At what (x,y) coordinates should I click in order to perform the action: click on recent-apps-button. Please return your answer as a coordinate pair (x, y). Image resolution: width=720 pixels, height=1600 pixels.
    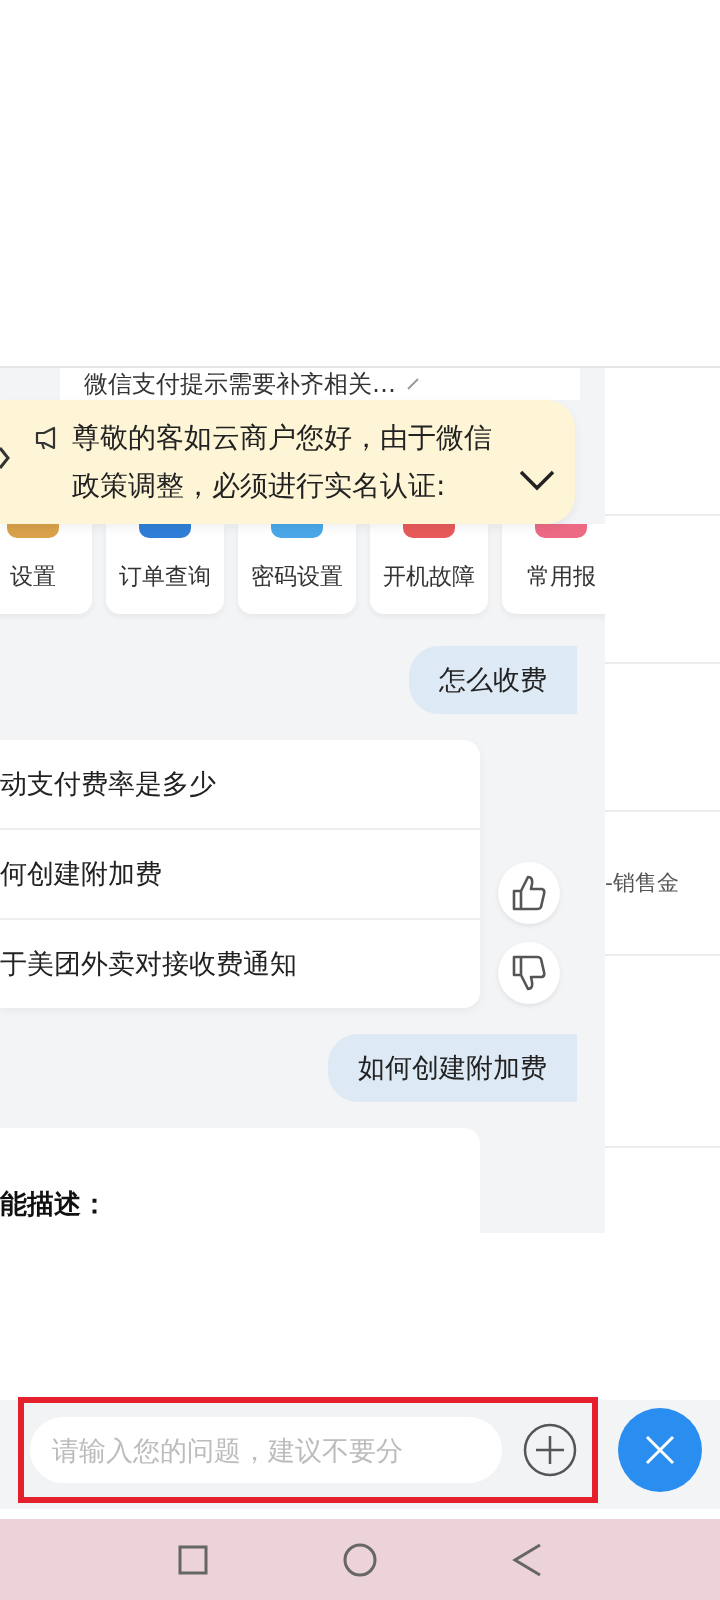
    Looking at the image, I should click on (192, 1559).